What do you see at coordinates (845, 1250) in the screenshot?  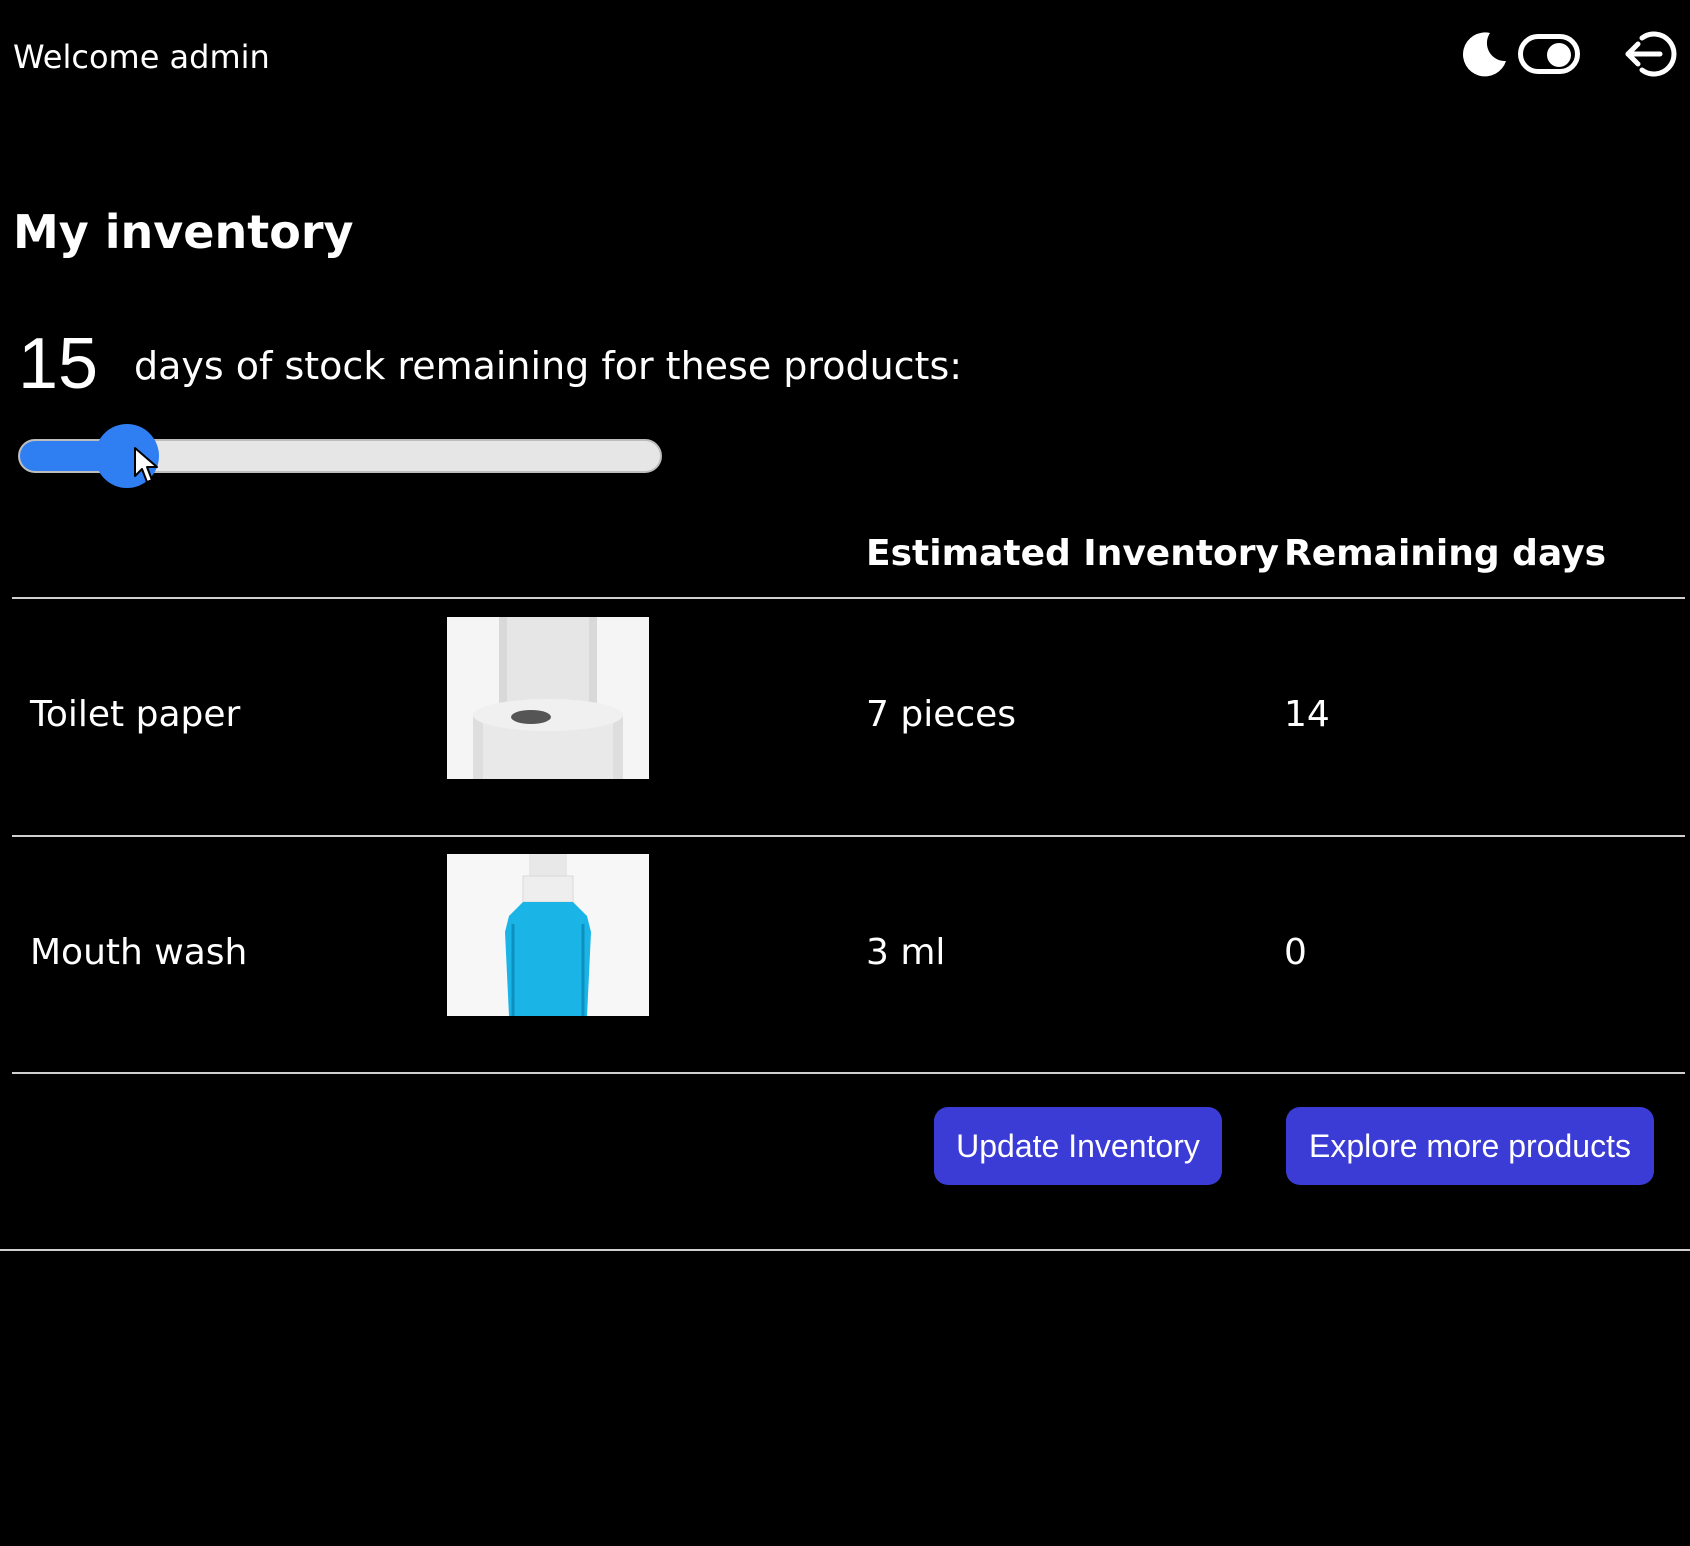 I see `footer-divider` at bounding box center [845, 1250].